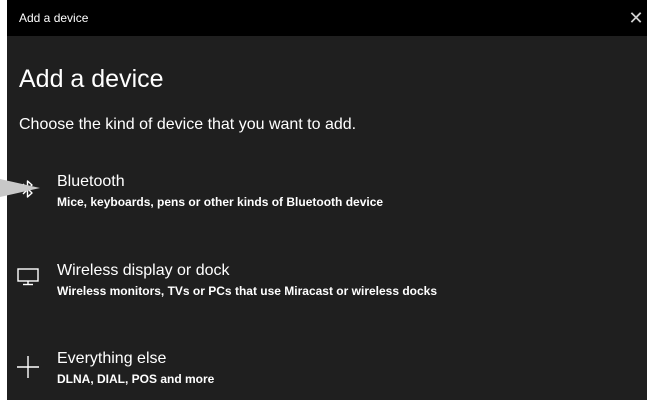  What do you see at coordinates (20, 188) in the screenshot?
I see `pointer-arrow-icon` at bounding box center [20, 188].